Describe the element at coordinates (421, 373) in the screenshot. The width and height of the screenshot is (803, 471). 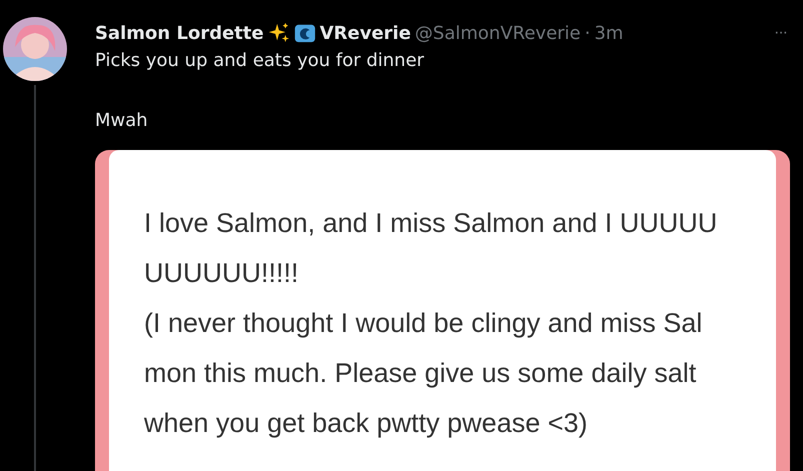
I see `note-line: mon this much. Please give us some daily salt` at that location.